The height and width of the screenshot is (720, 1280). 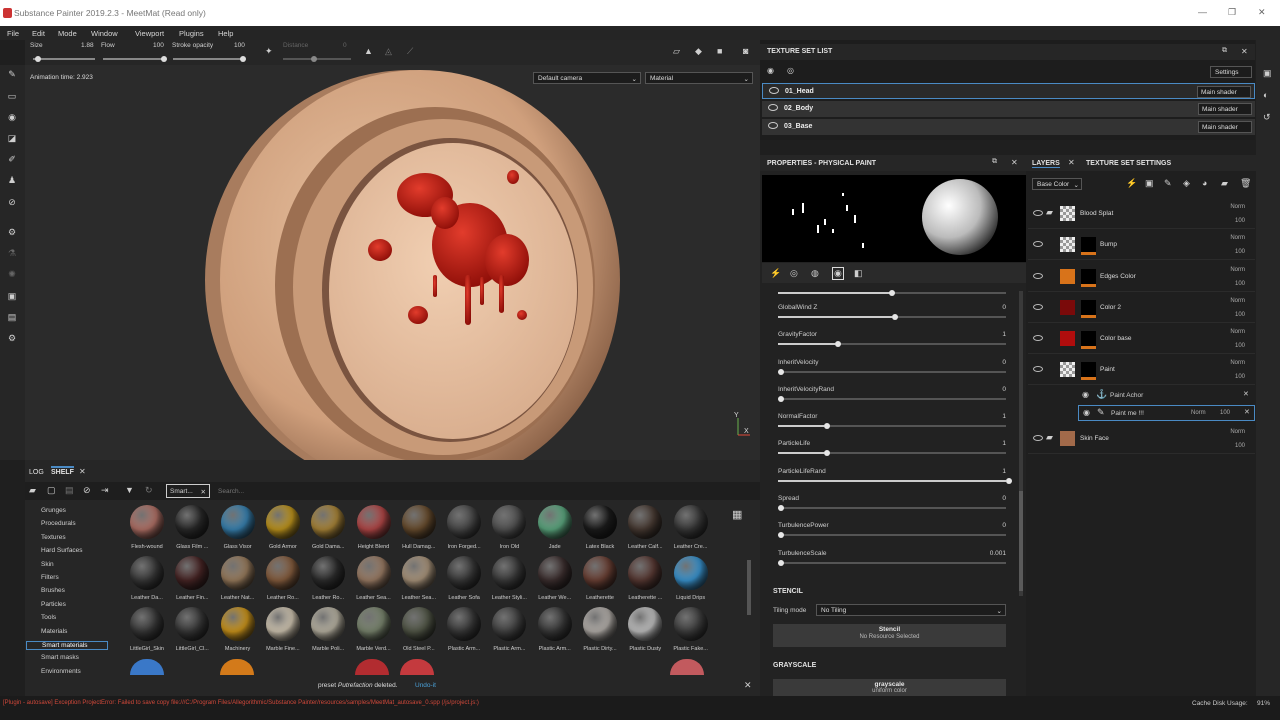 I want to click on flow-slider, so click(x=135, y=59).